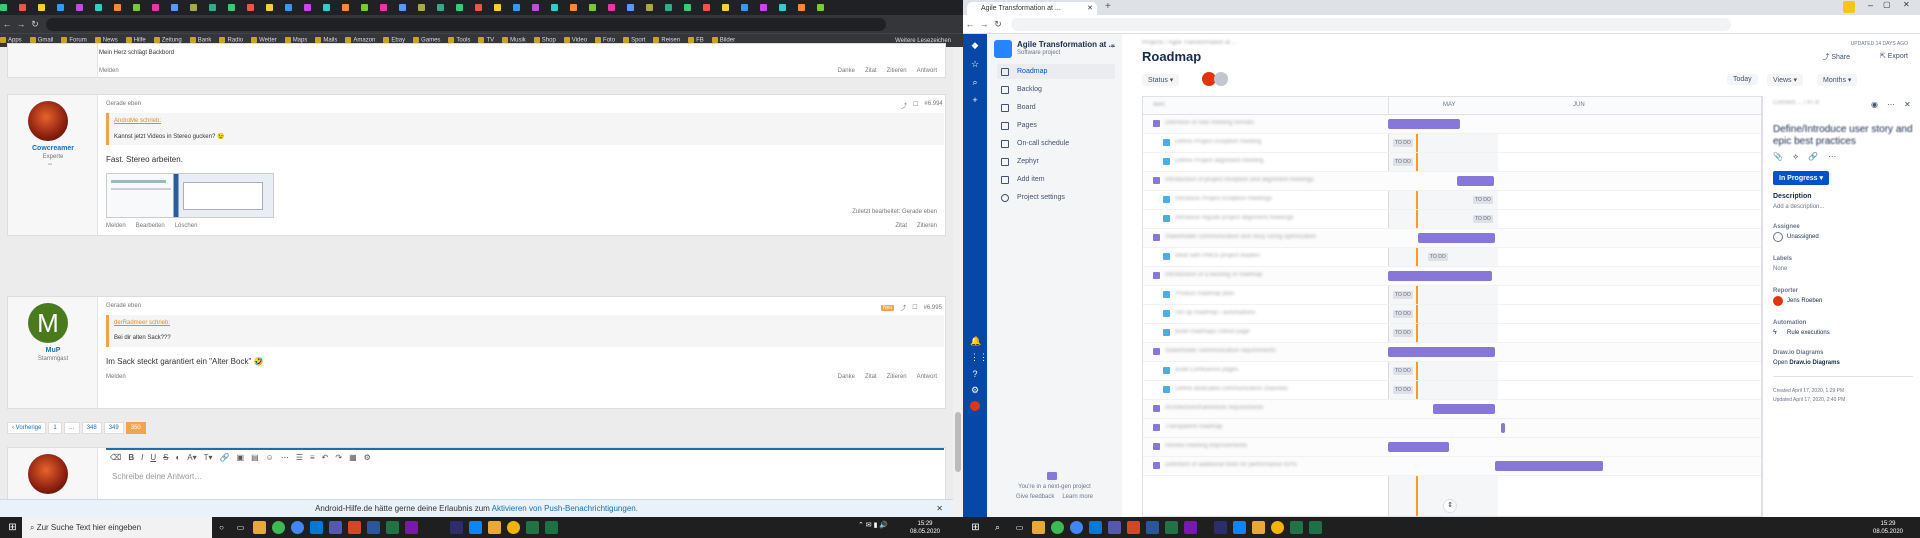  I want to click on apps-icon: ⋮⋮, so click(979, 357).